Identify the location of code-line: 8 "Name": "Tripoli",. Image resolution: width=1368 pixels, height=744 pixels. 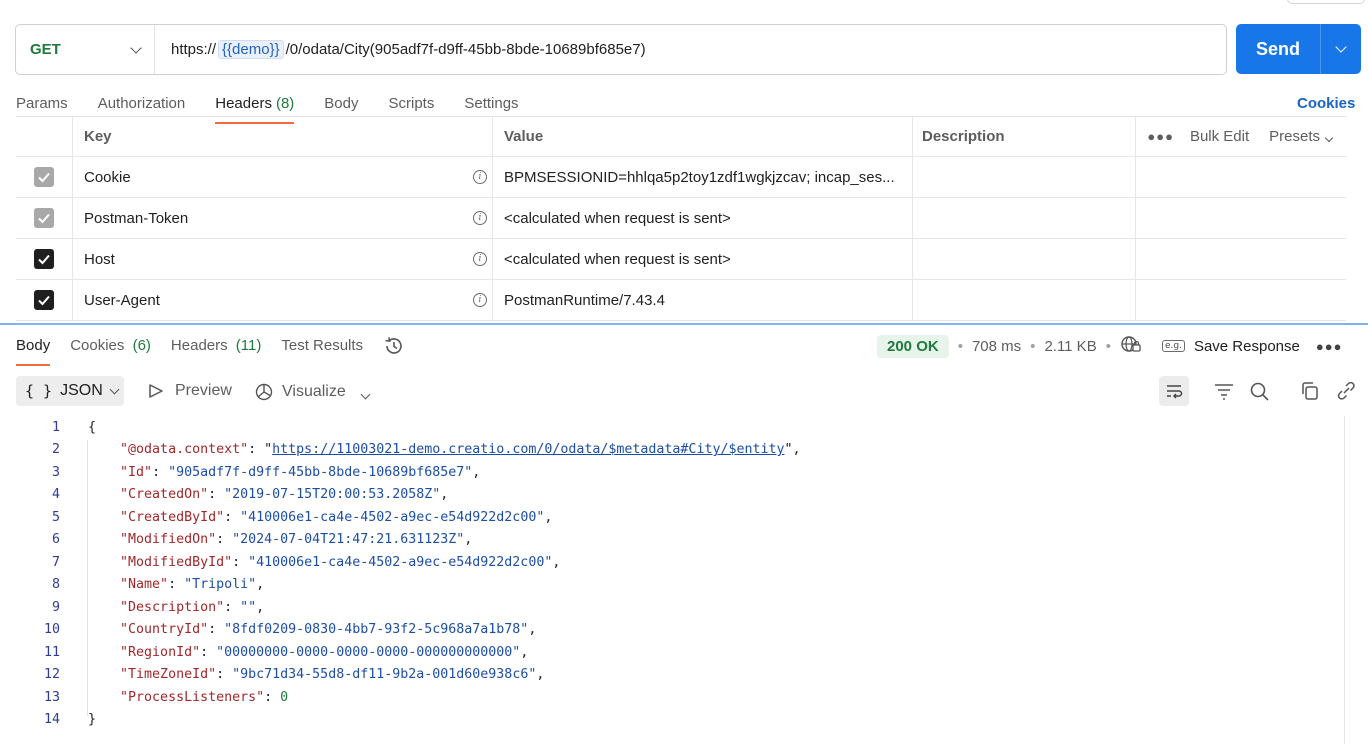
(672, 585).